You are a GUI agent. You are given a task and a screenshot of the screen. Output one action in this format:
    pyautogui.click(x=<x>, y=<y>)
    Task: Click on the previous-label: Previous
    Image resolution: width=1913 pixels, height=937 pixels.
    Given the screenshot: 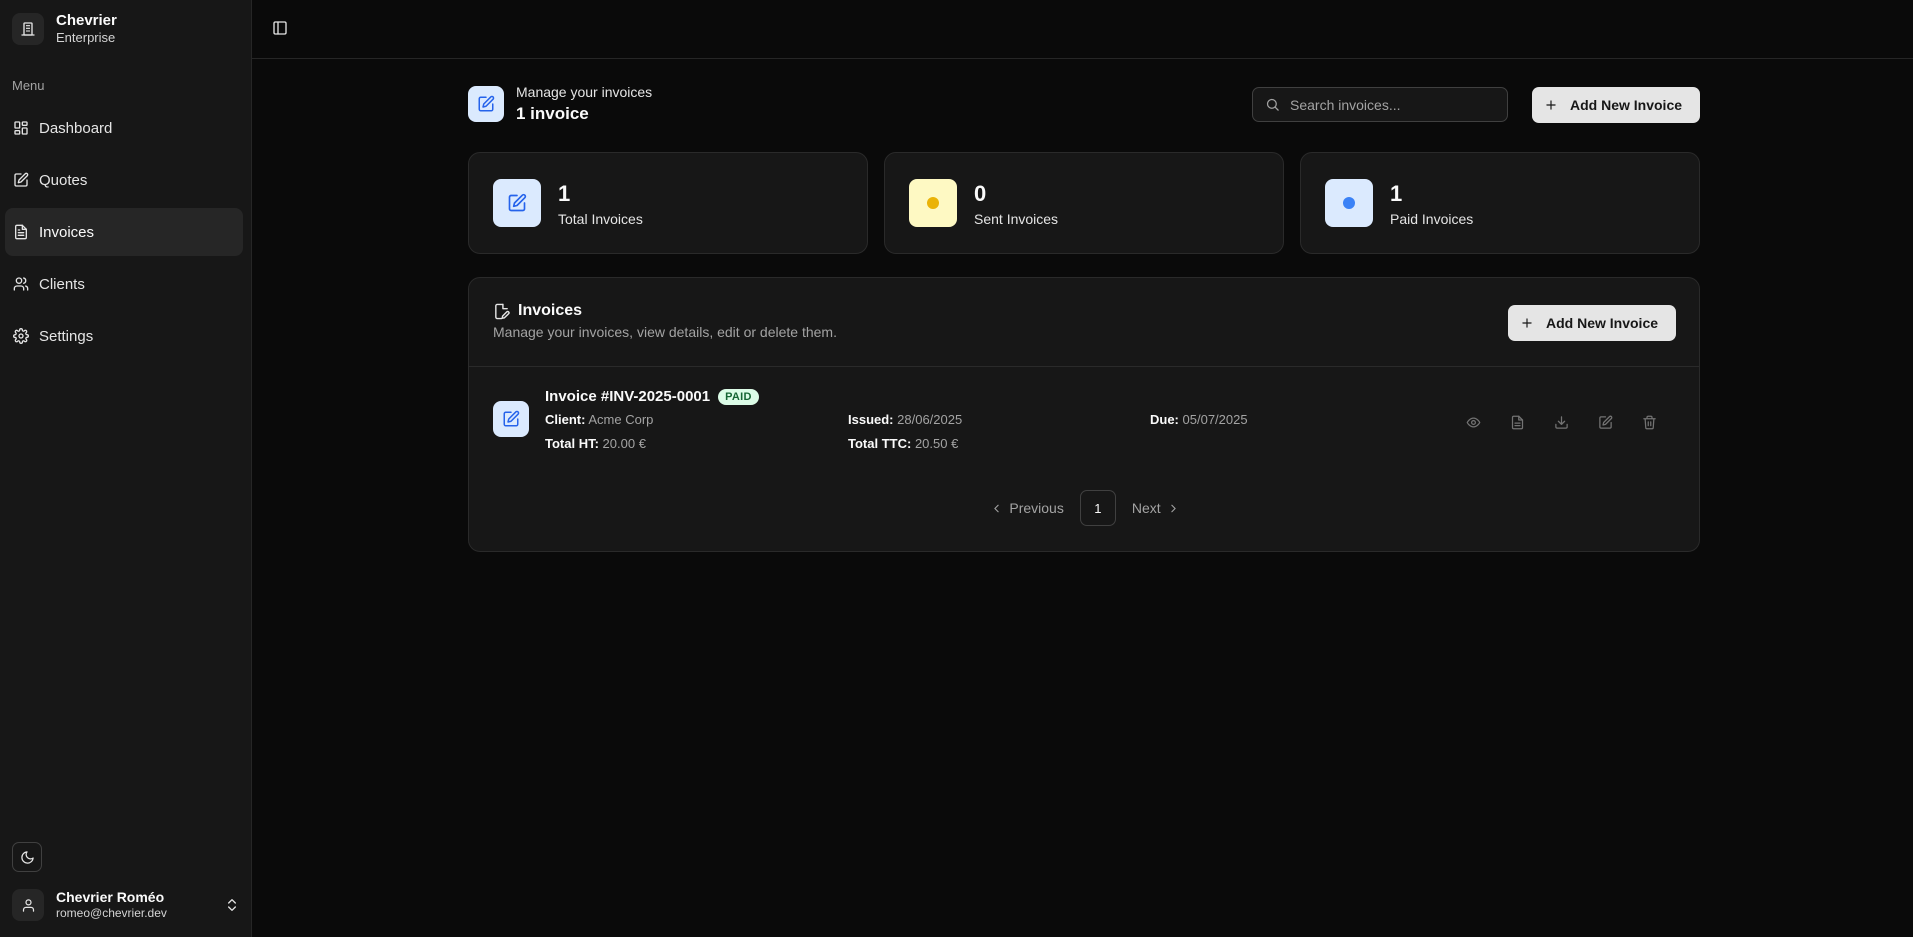 What is the action you would take?
    pyautogui.click(x=1036, y=508)
    